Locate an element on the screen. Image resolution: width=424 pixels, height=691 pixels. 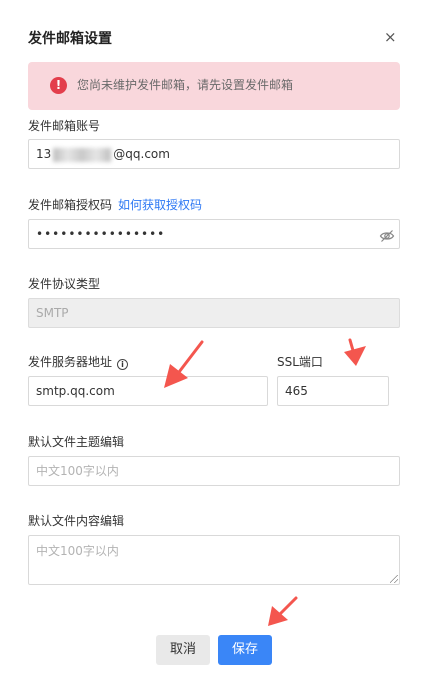
auth-code-field: •••••••••••••••• is located at coordinates (214, 234).